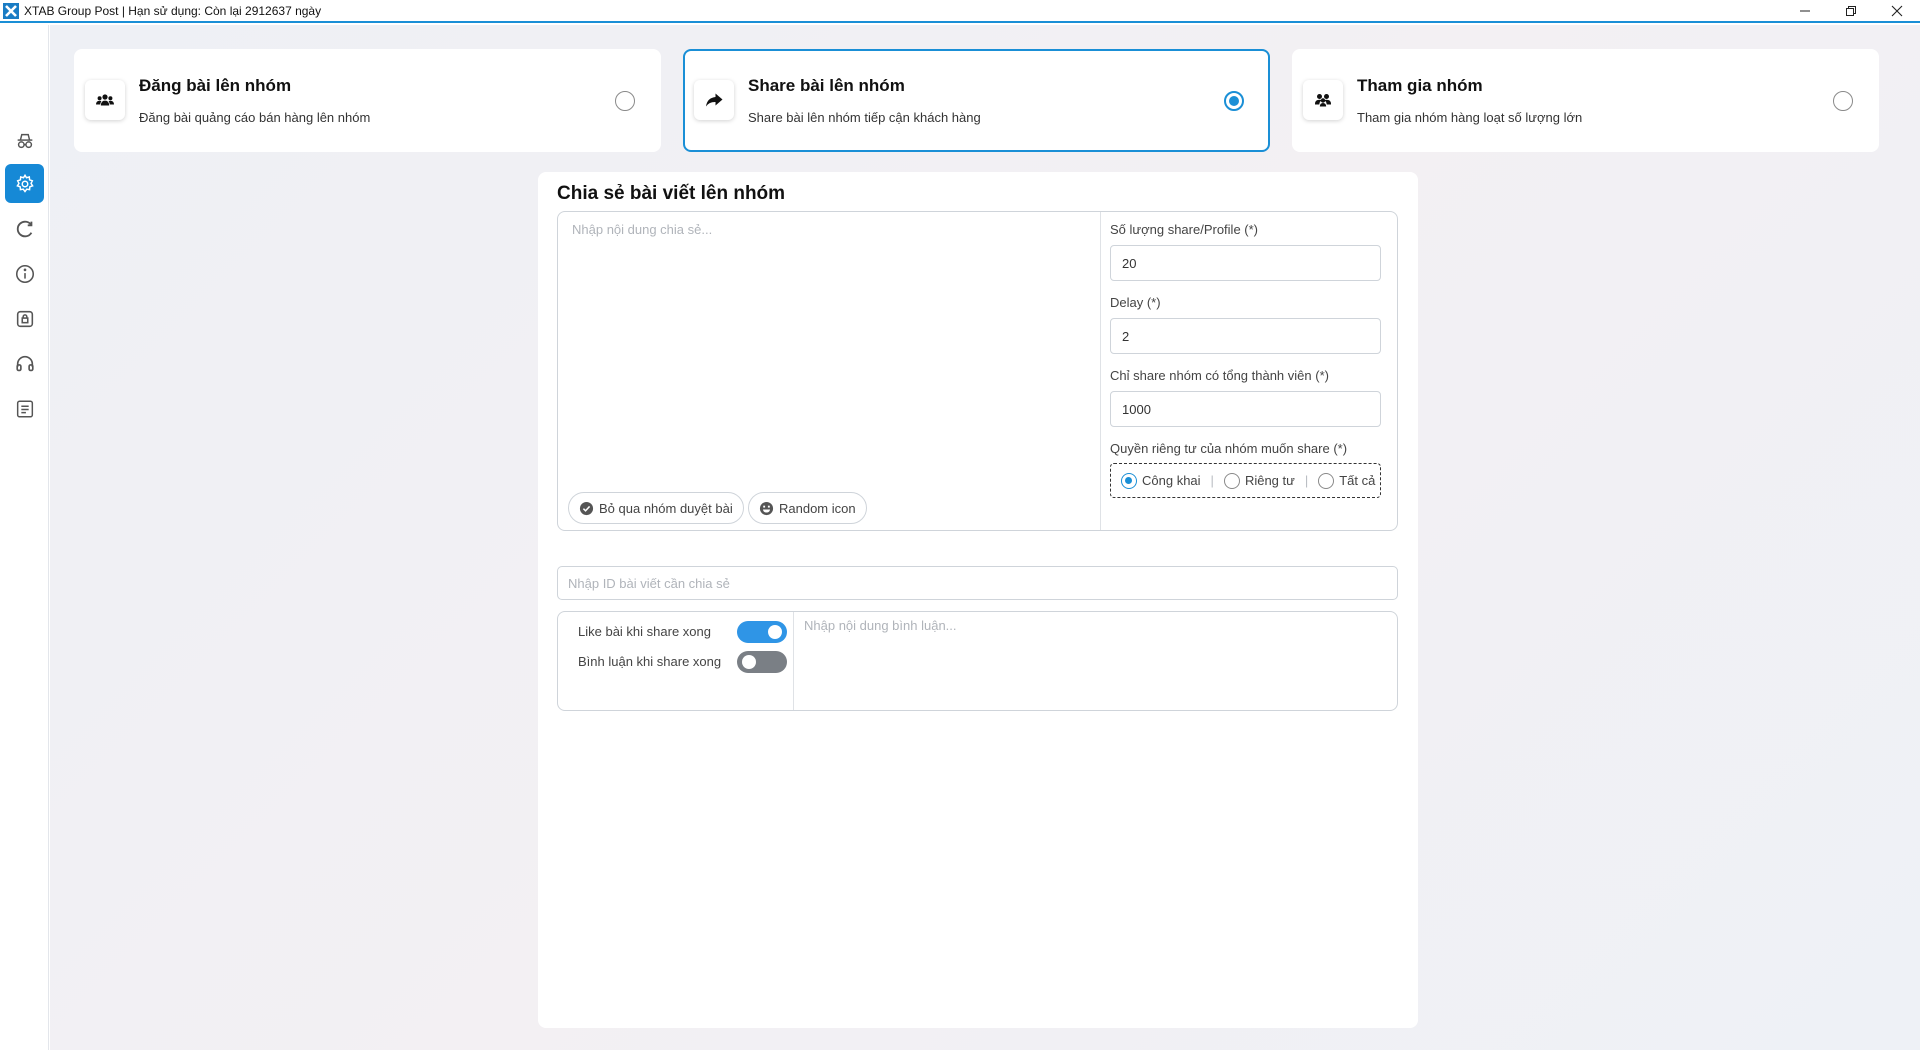  What do you see at coordinates (215, 85) in the screenshot?
I see `mode-title: Đăng bài lên nhóm` at bounding box center [215, 85].